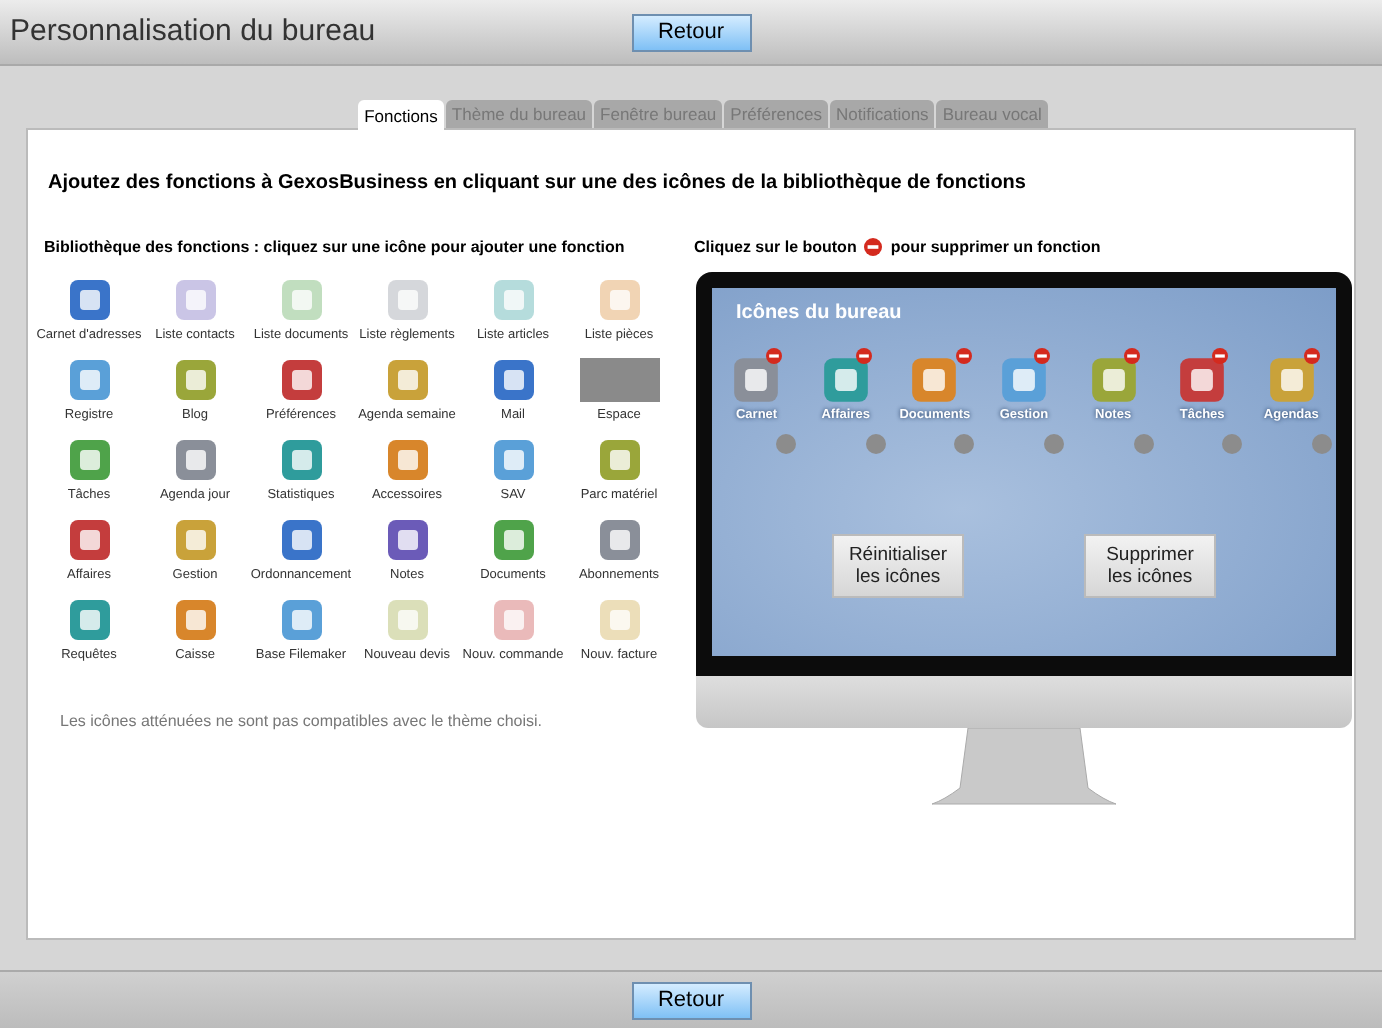 This screenshot has height=1028, width=1382. What do you see at coordinates (898, 566) in the screenshot?
I see `screen-button: Réinitialiser les icônes` at bounding box center [898, 566].